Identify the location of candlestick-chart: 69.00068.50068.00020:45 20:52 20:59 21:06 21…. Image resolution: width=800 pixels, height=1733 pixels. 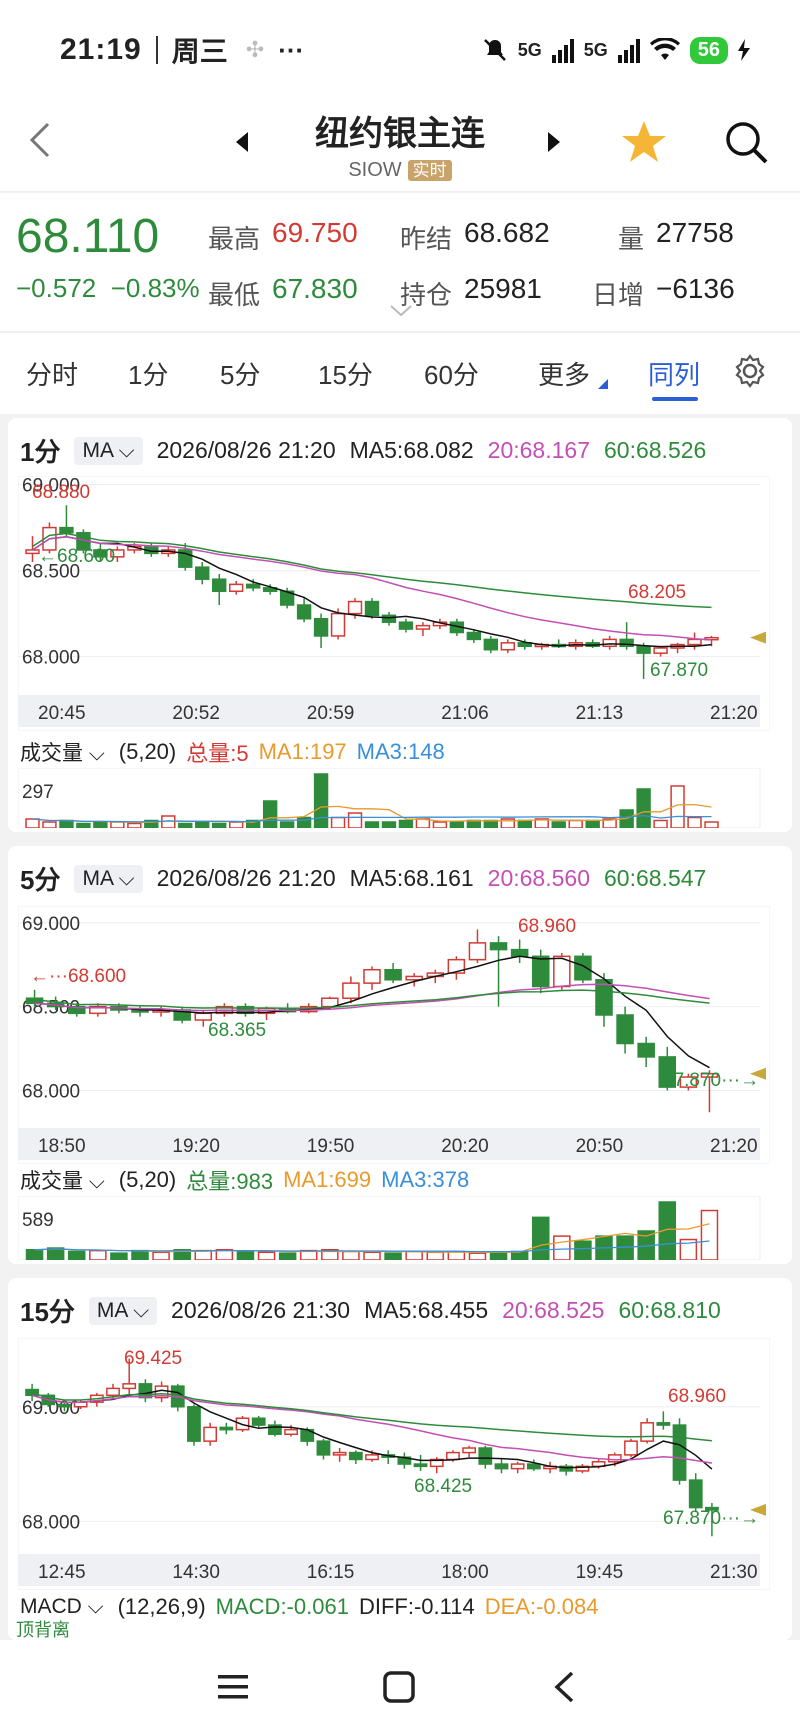
(394, 603).